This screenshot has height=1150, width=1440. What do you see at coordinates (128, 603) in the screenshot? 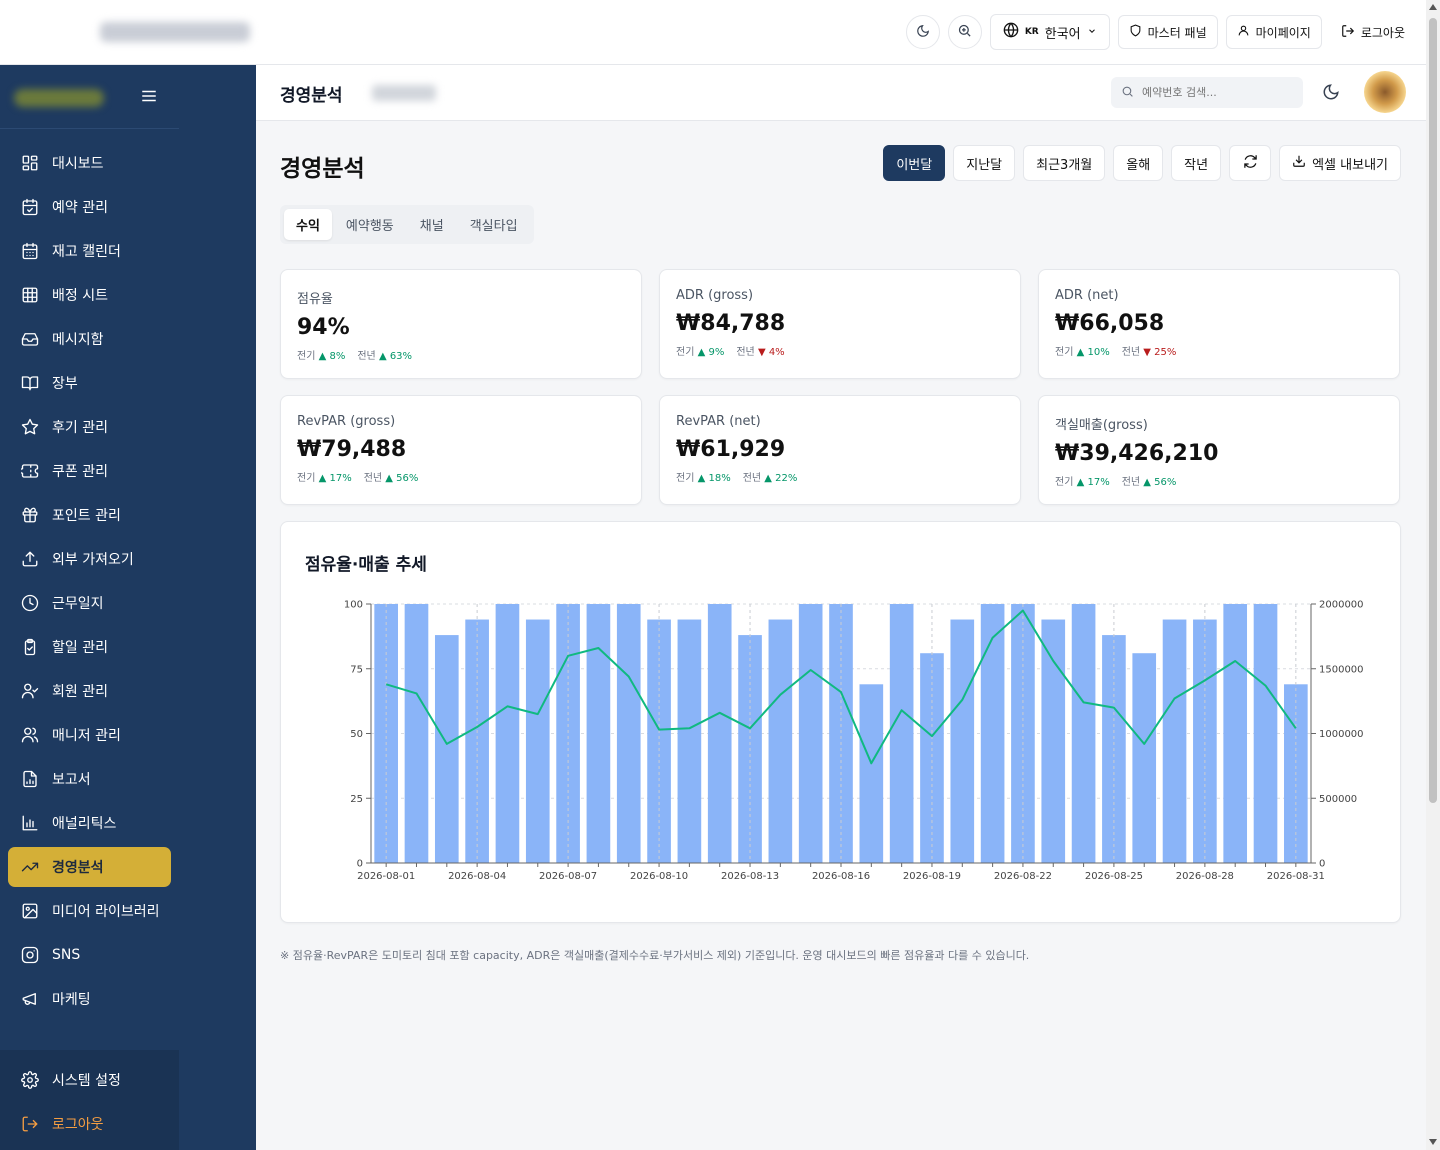
I see `sidebar-item-11: 근무일지` at bounding box center [128, 603].